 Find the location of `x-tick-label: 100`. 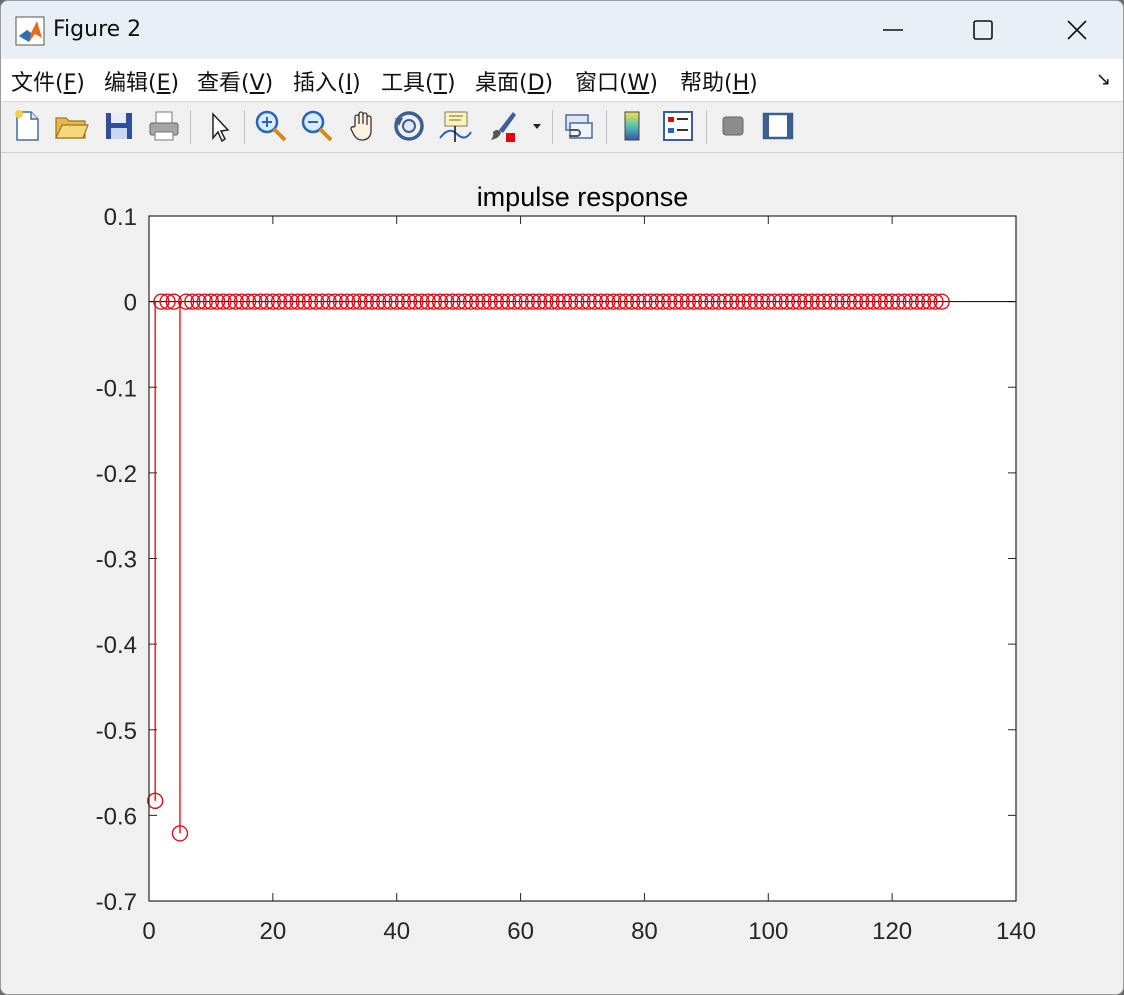

x-tick-label: 100 is located at coordinates (768, 931).